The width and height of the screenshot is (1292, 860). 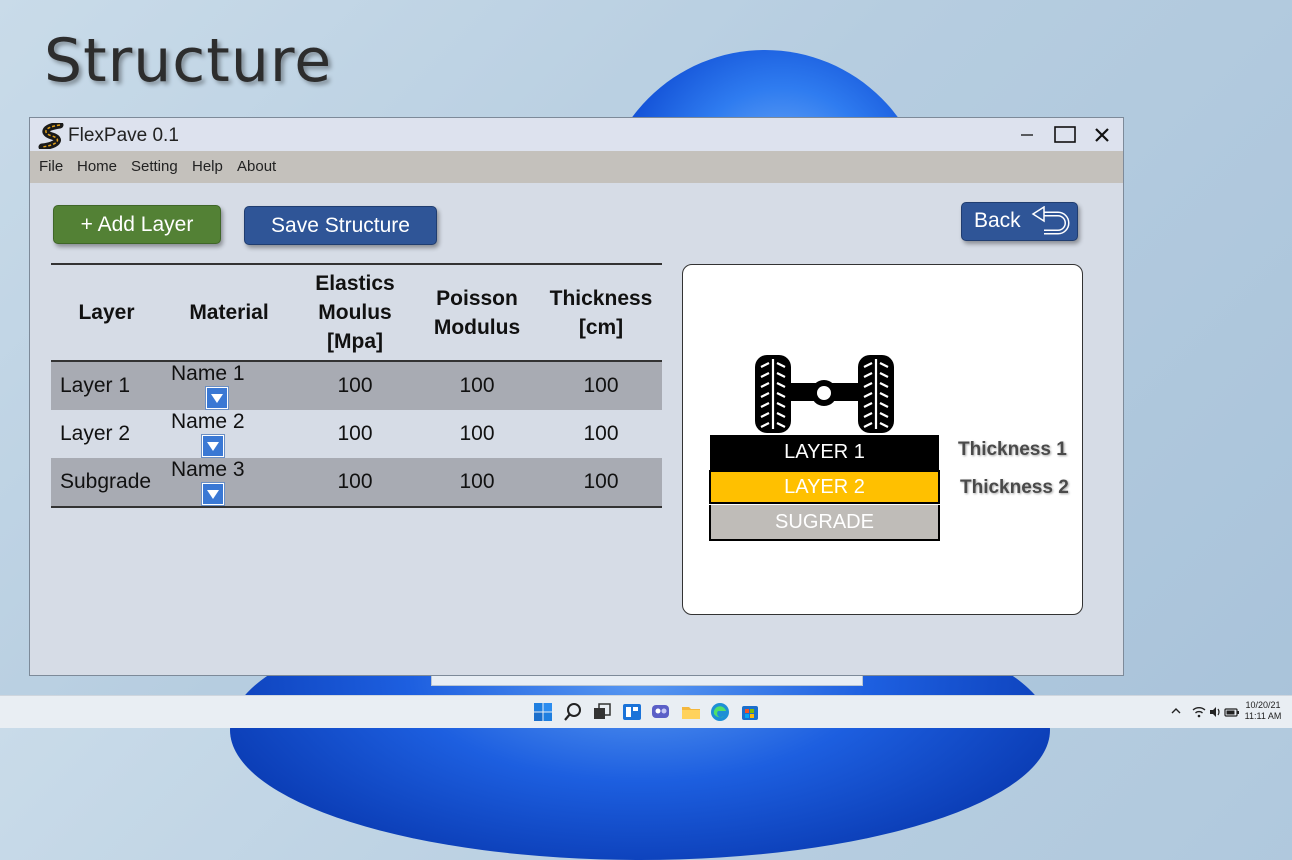 I want to click on back-button: Back, so click(x=1019, y=221).